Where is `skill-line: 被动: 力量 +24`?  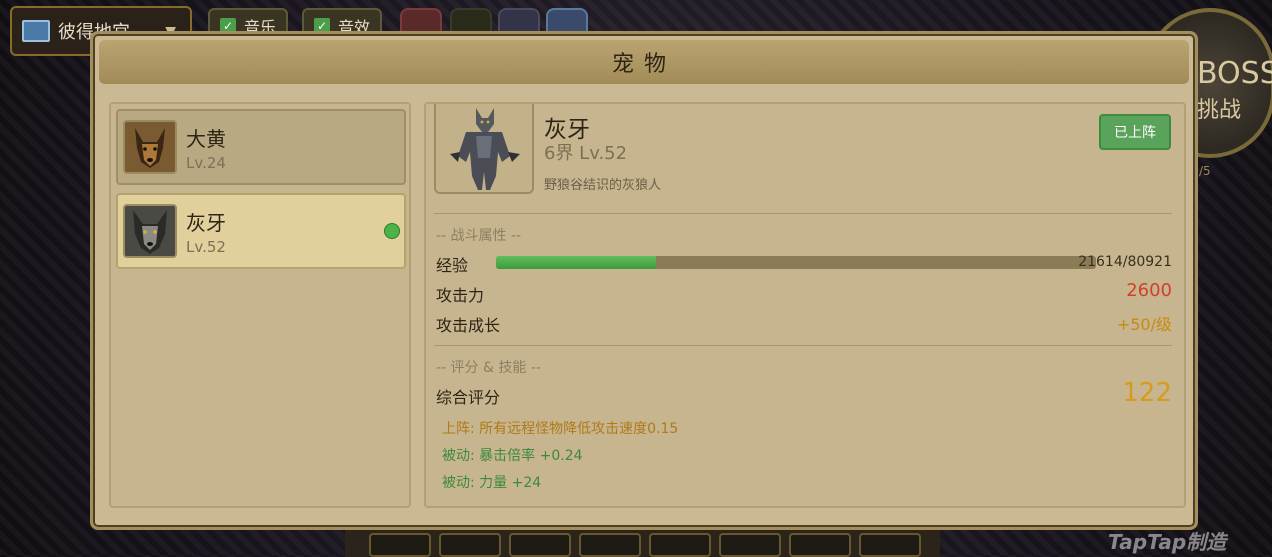 skill-line: 被动: 力量 +24 is located at coordinates (492, 483).